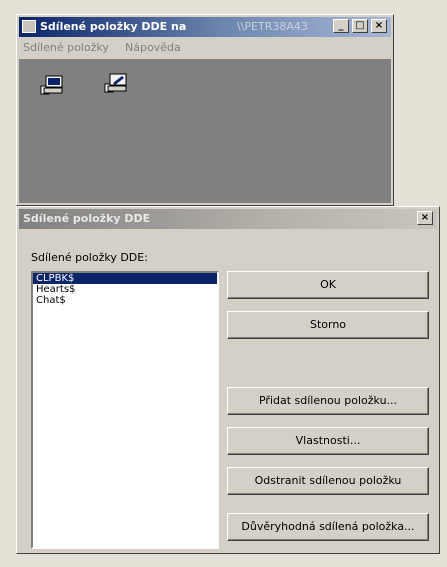  What do you see at coordinates (87, 218) in the screenshot?
I see `dialog-title: Sdílené položky DDE` at bounding box center [87, 218].